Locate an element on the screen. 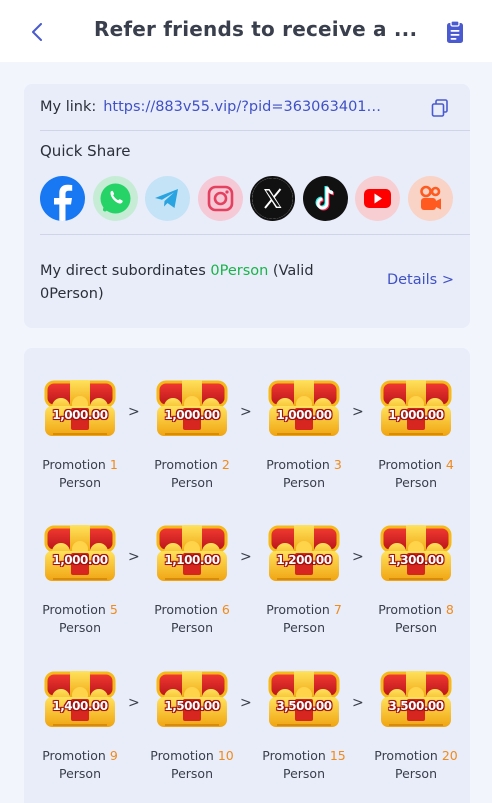  instagram-icon is located at coordinates (220, 198).